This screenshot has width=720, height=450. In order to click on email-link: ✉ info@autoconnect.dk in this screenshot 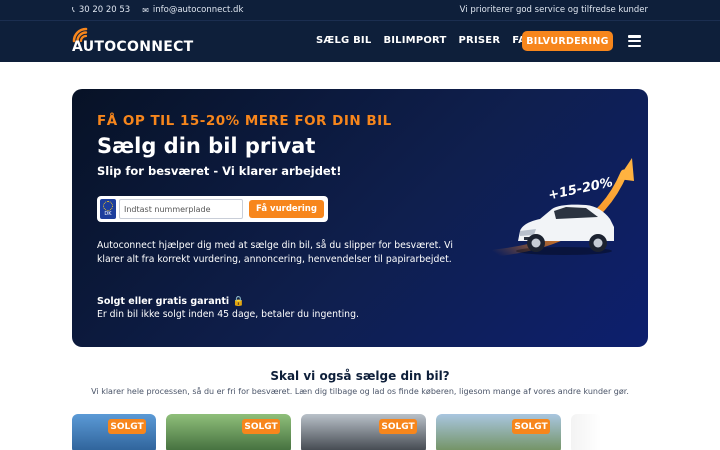, I will do `click(192, 10)`.